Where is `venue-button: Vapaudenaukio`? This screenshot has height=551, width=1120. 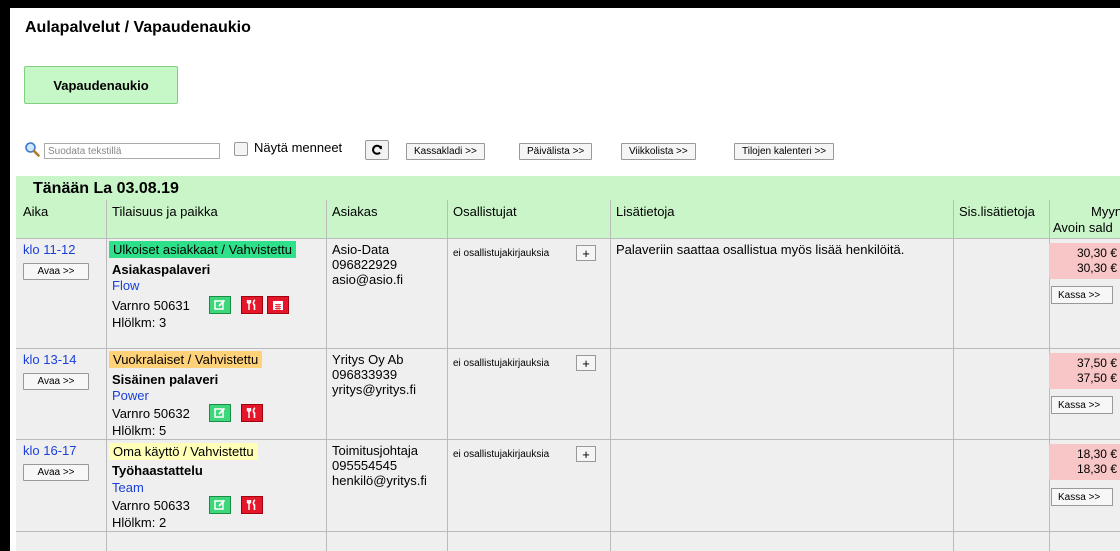 venue-button: Vapaudenaukio is located at coordinates (101, 85).